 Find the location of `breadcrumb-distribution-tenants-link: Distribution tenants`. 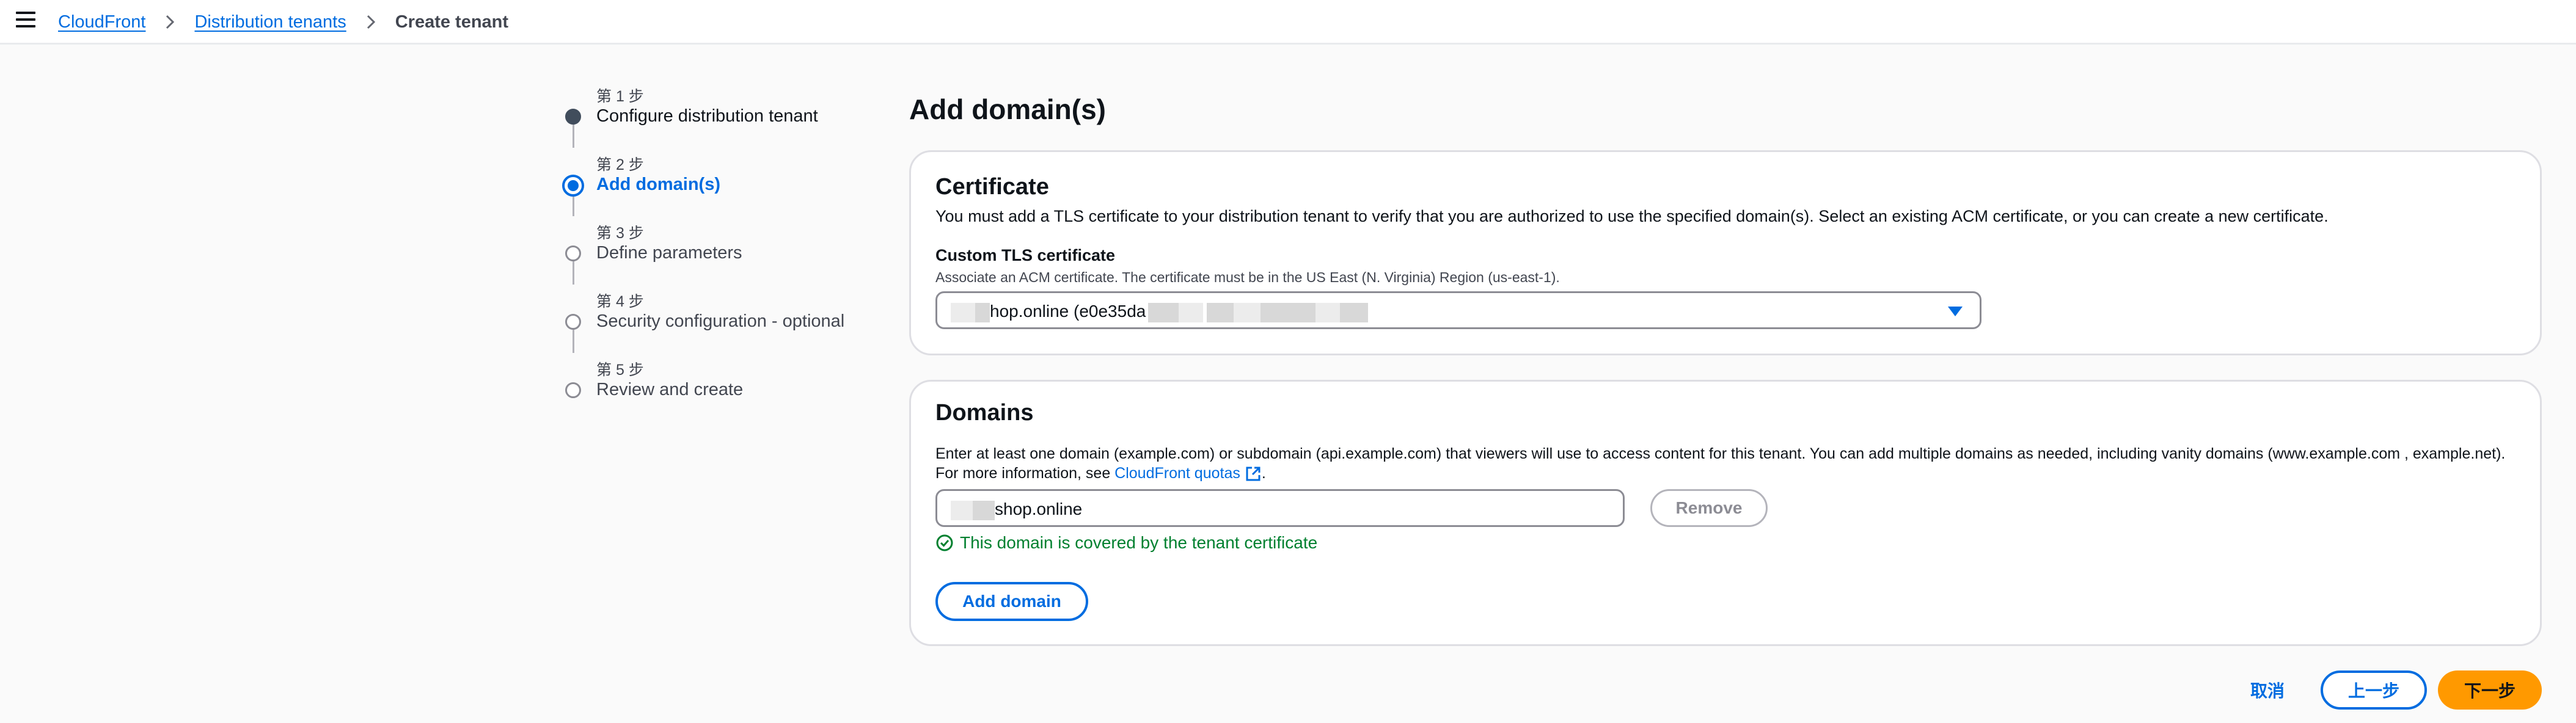

breadcrumb-distribution-tenants-link: Distribution tenants is located at coordinates (270, 22).